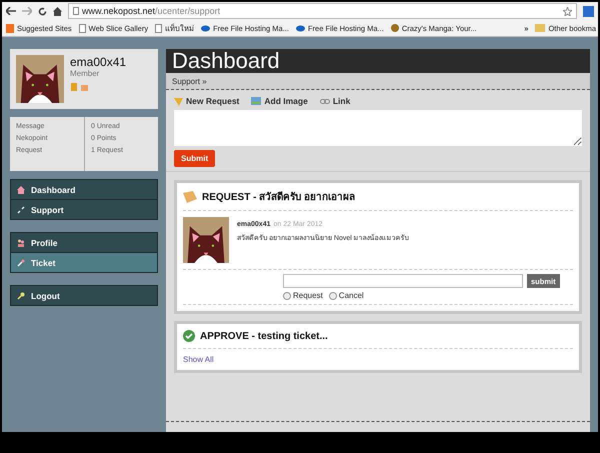  What do you see at coordinates (279, 101) in the screenshot?
I see `editor-tool: Add Image` at bounding box center [279, 101].